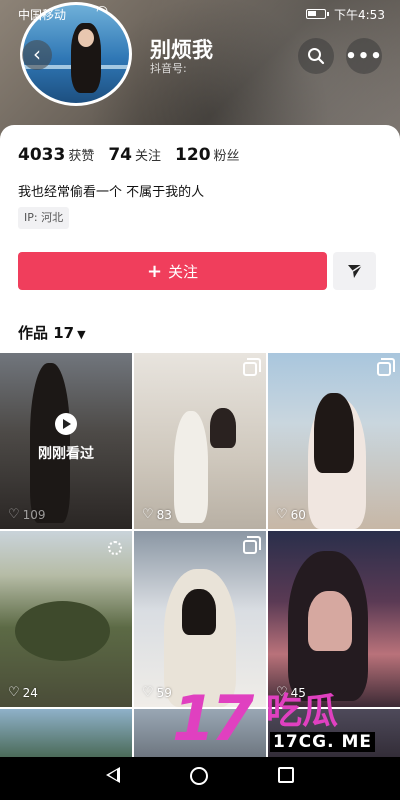  I want to click on video-thumbnail: ♡ 59, so click(200, 619).